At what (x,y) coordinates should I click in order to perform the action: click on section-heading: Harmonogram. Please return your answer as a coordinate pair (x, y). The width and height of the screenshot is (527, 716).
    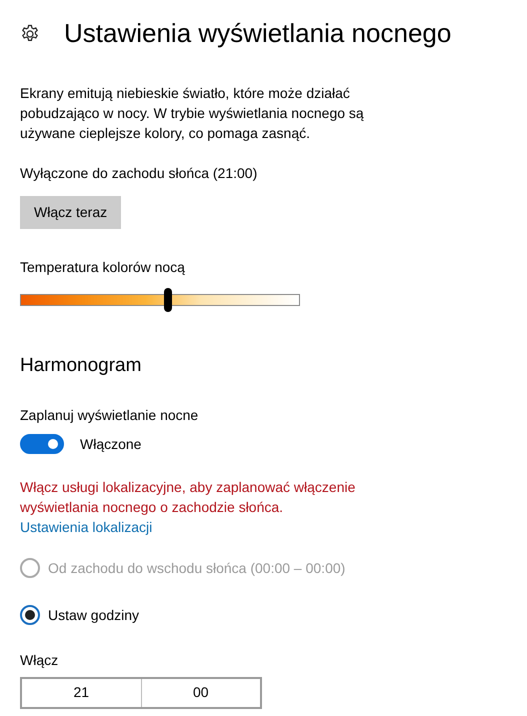
    Looking at the image, I should click on (81, 366).